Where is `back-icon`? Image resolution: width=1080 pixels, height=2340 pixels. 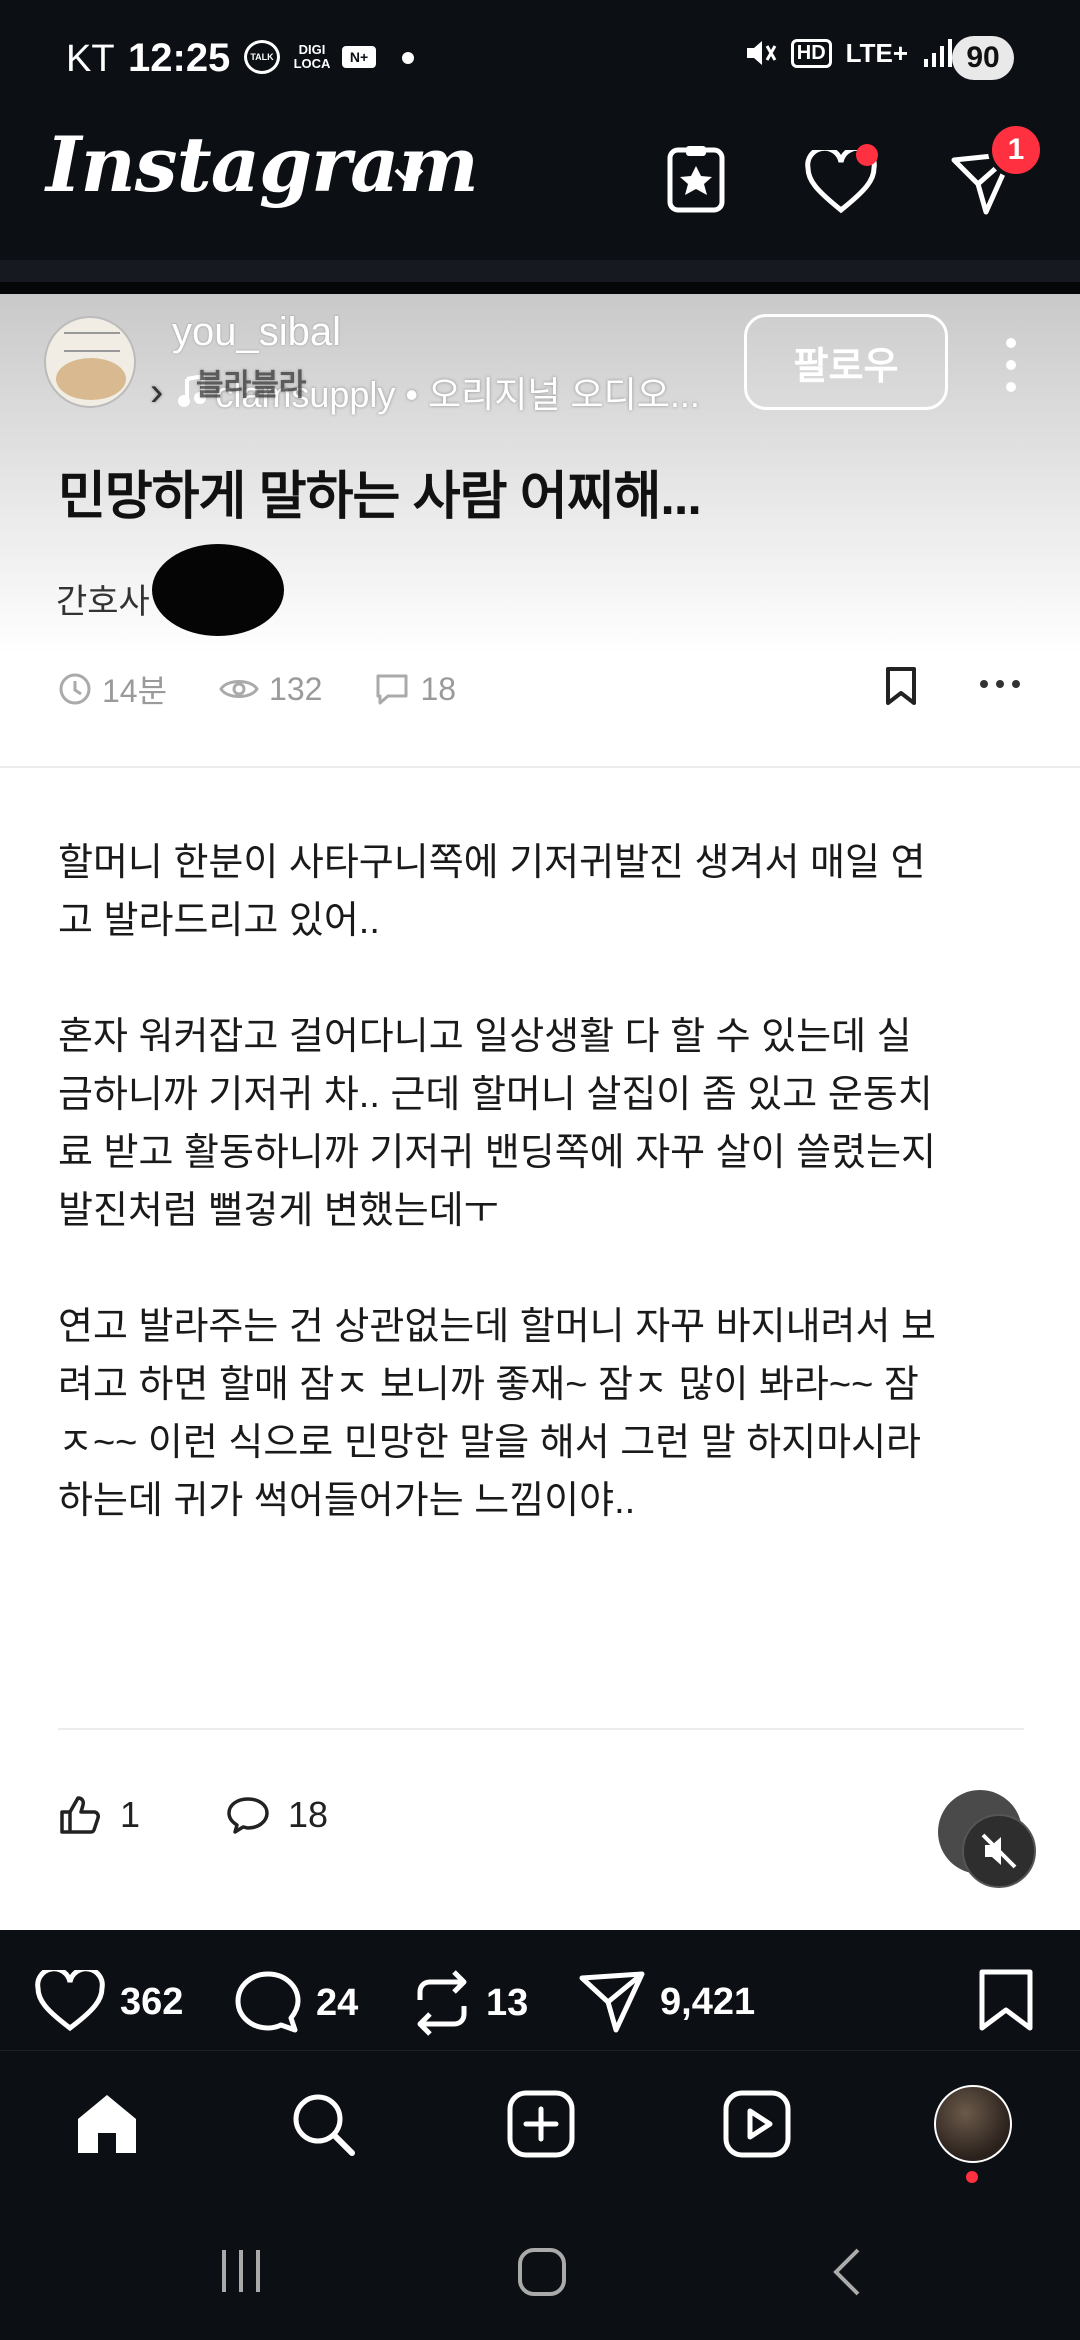
back-icon is located at coordinates (848, 2272).